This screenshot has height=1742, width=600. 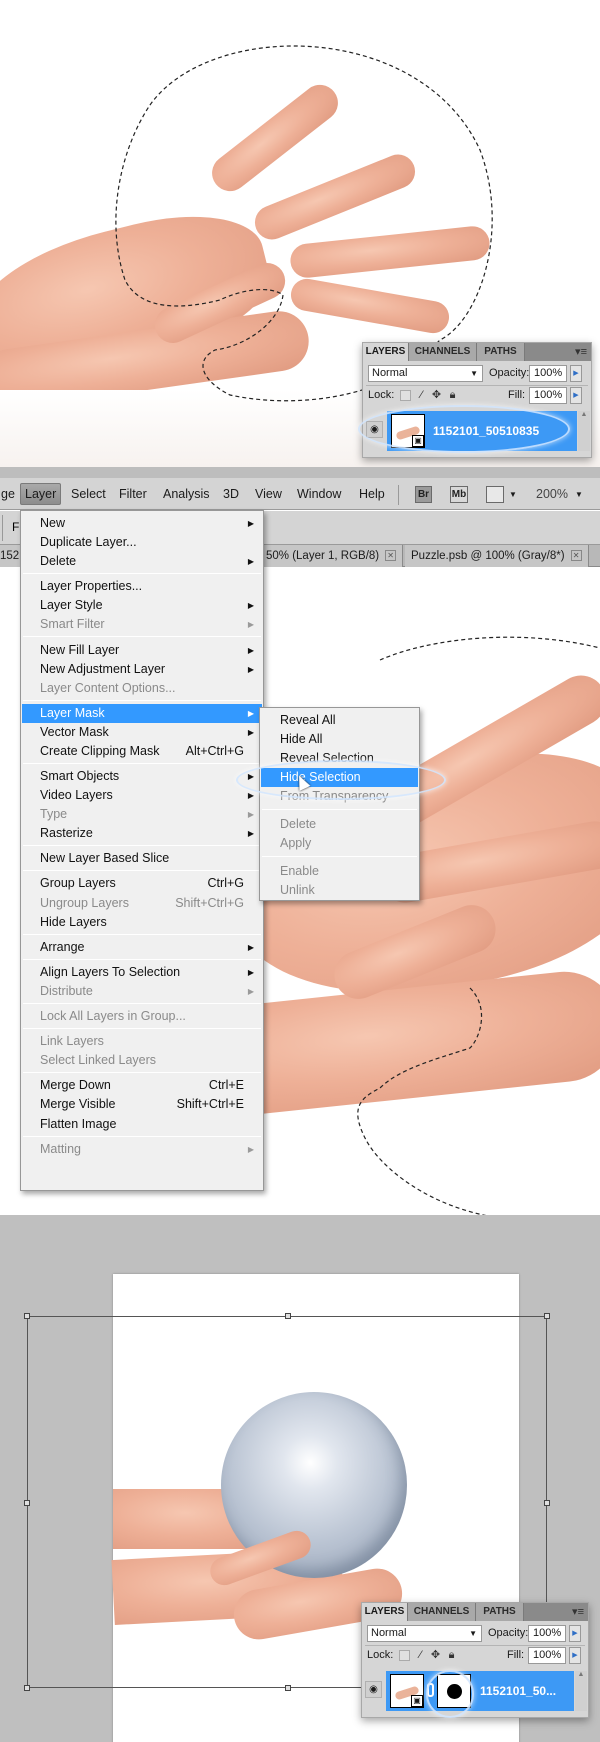 I want to click on layer-menu-item-arrange: Arrange ▶, so click(x=142, y=947).